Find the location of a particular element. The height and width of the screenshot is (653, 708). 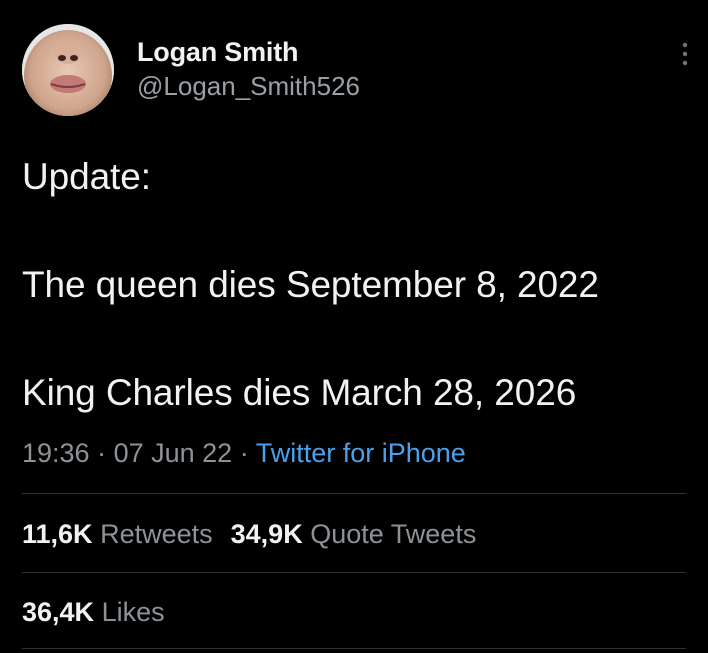

avatar is located at coordinates (68, 70).